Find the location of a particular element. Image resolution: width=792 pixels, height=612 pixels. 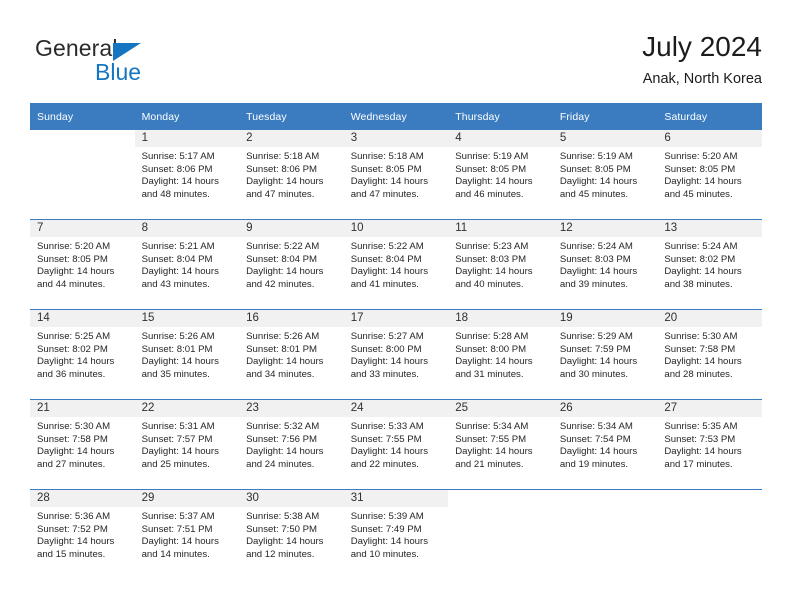

day-details is located at coordinates (709, 509).